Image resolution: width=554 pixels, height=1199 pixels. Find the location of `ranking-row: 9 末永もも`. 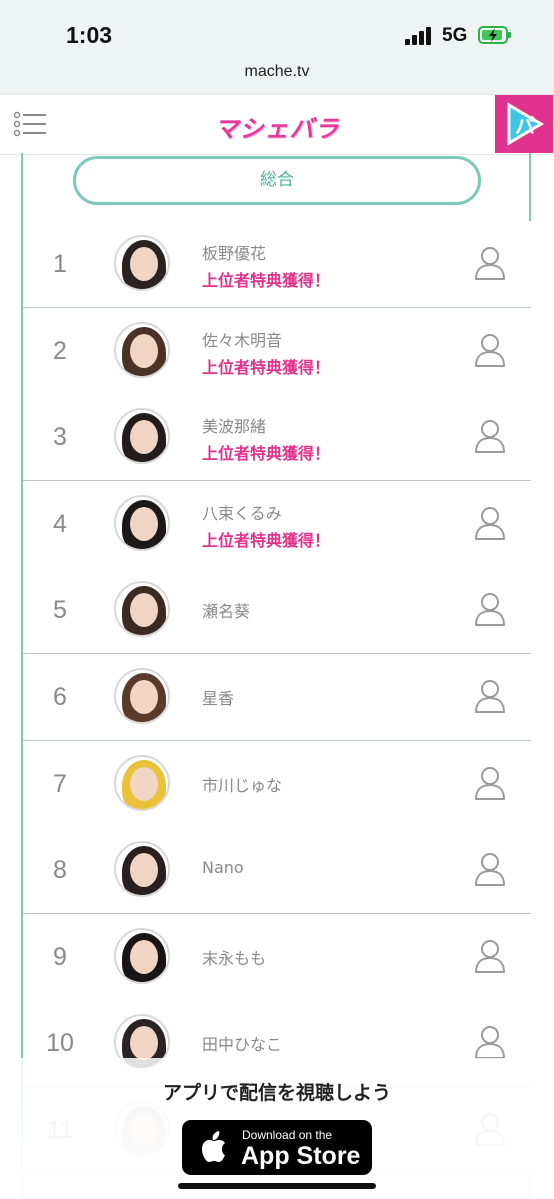

ranking-row: 9 末永もも is located at coordinates (277, 957).